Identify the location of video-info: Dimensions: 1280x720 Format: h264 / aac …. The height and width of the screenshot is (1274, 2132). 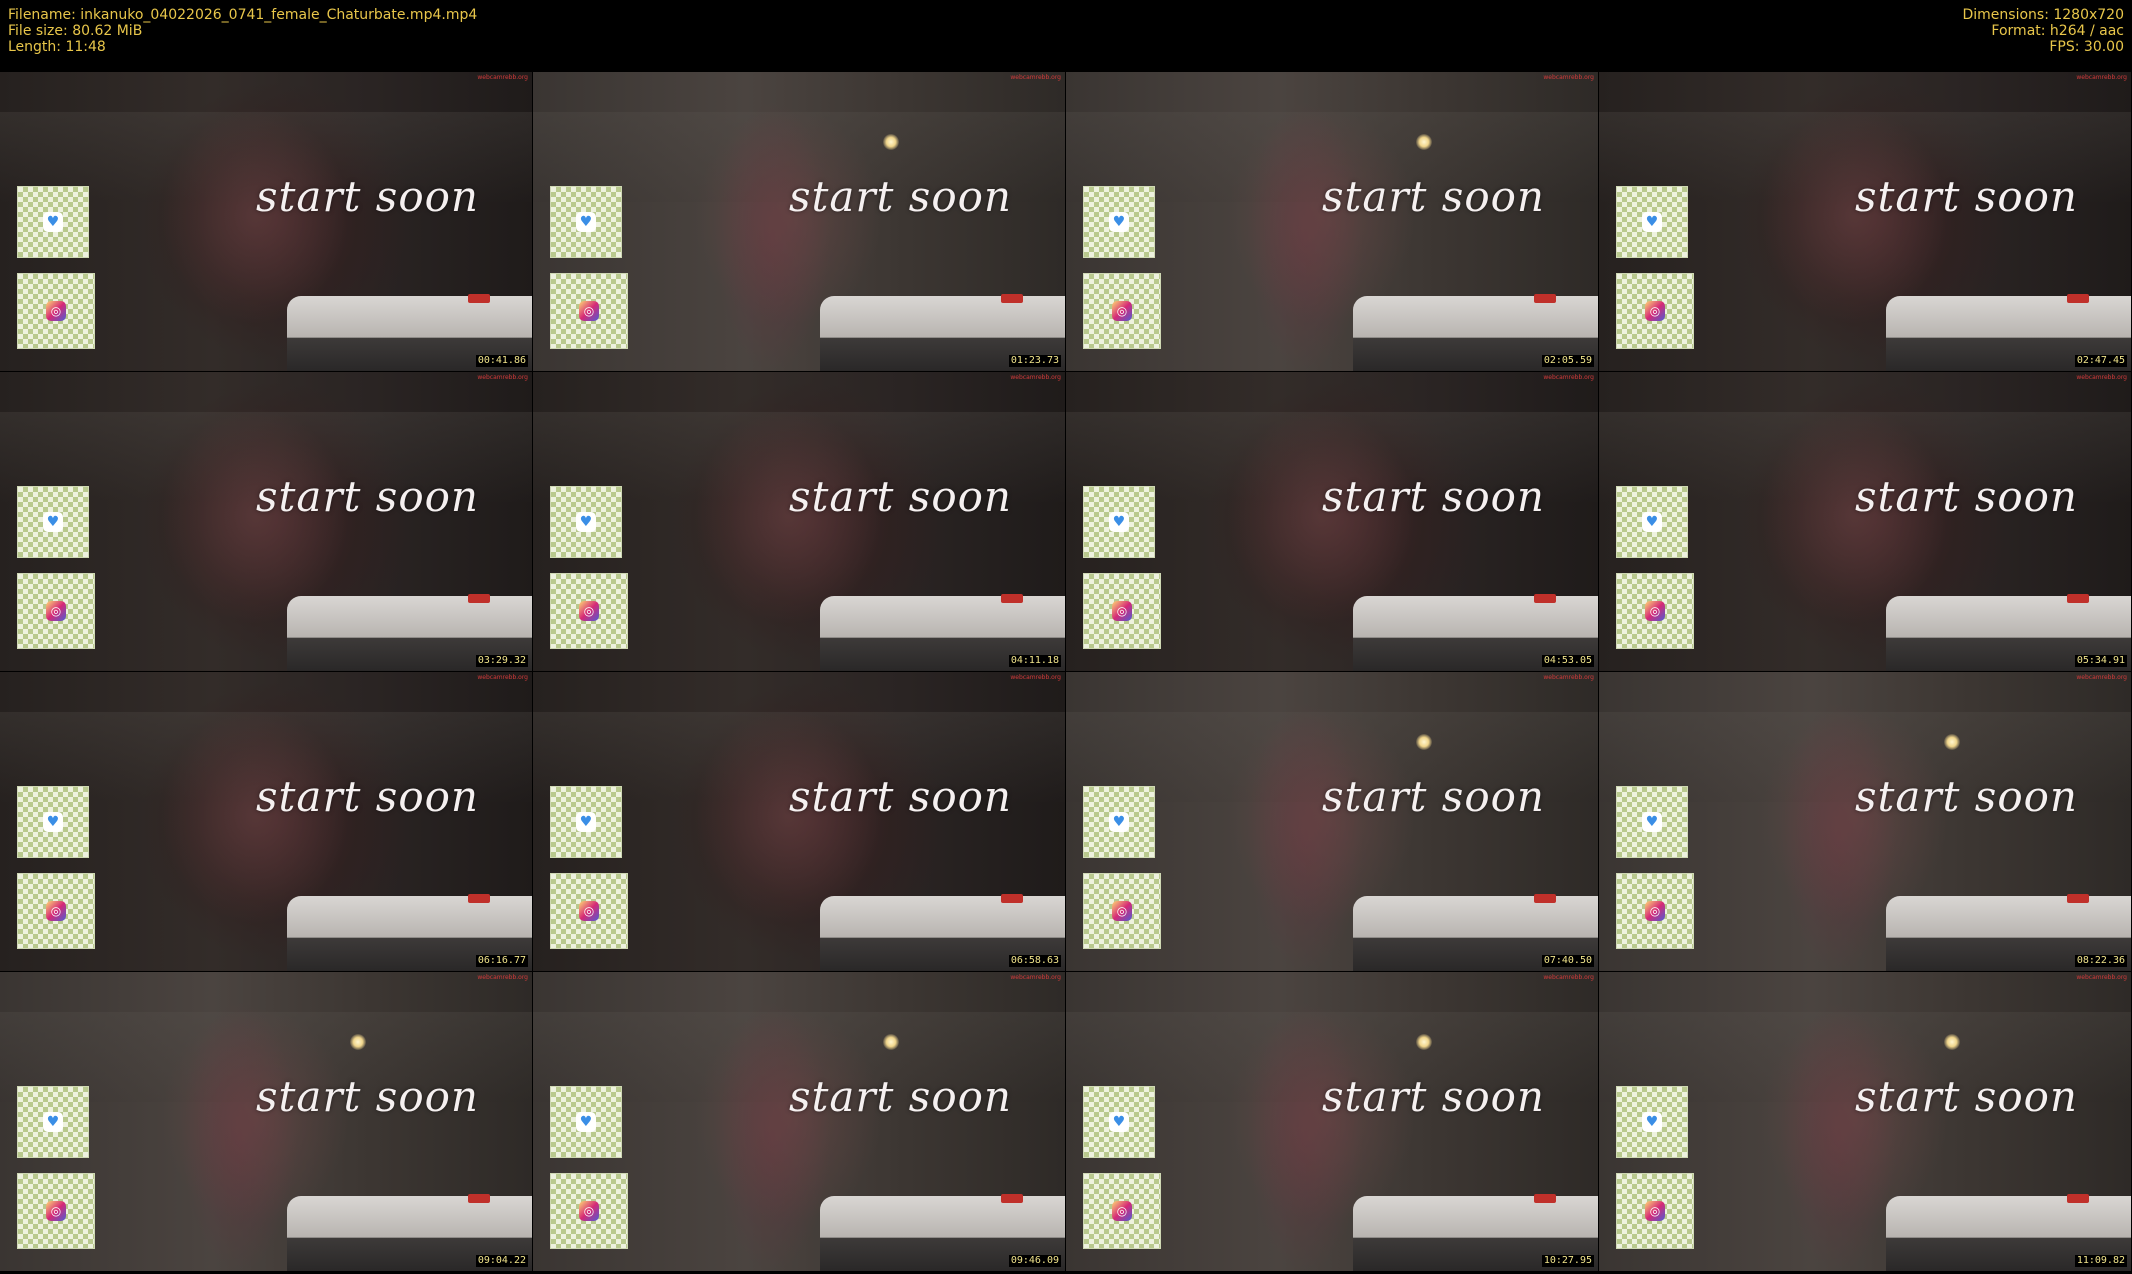
(2043, 31).